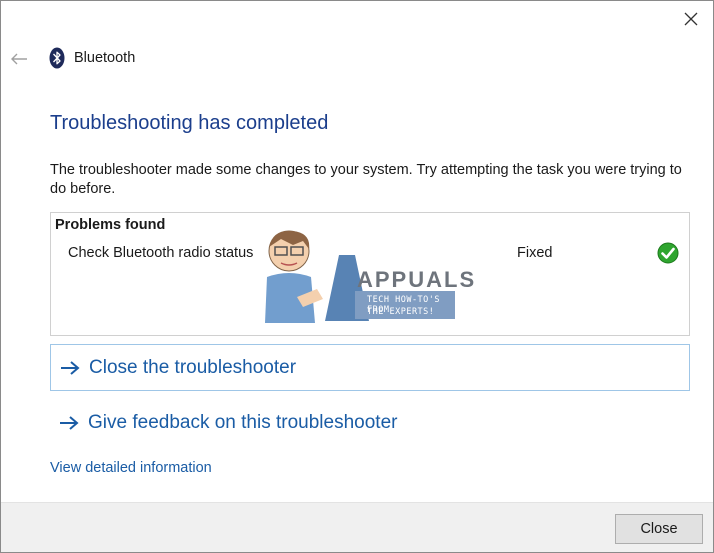 Image resolution: width=714 pixels, height=553 pixels. Describe the element at coordinates (417, 279) in the screenshot. I see `watermark-brand: APPUALS` at that location.